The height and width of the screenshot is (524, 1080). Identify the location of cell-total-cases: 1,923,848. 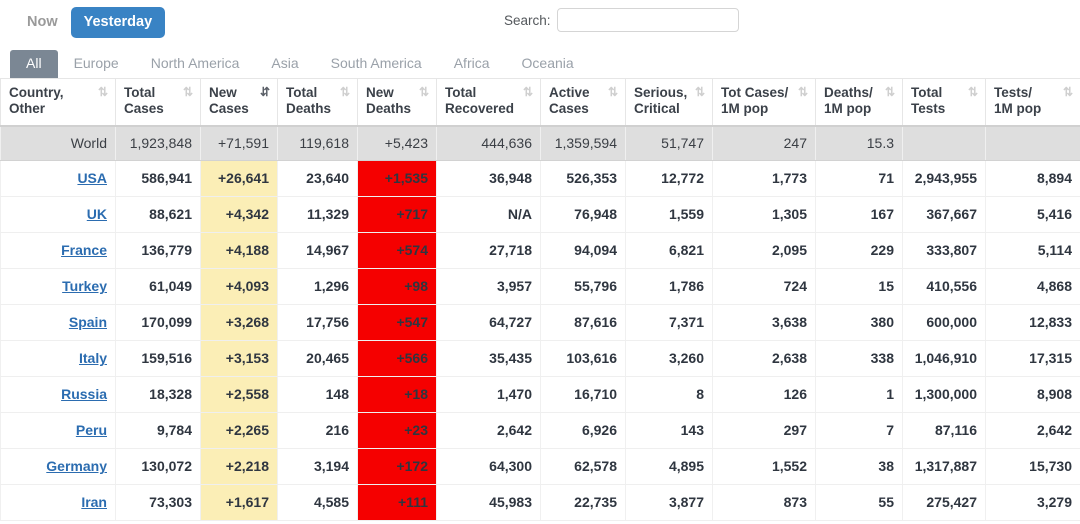
(158, 143).